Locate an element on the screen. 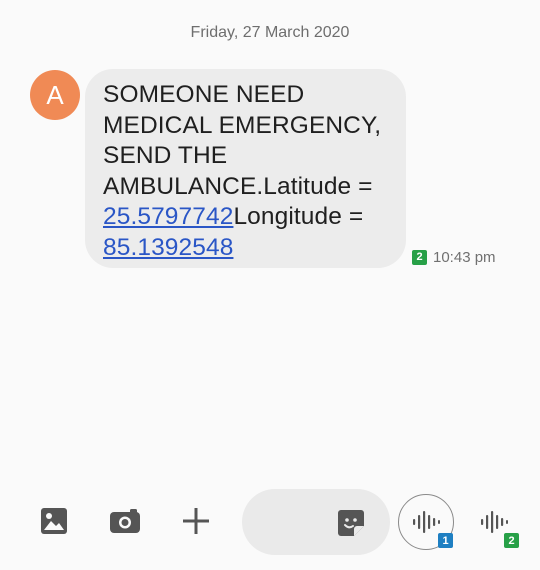 The width and height of the screenshot is (540, 570). longitude-label: Longitude = is located at coordinates (298, 216).